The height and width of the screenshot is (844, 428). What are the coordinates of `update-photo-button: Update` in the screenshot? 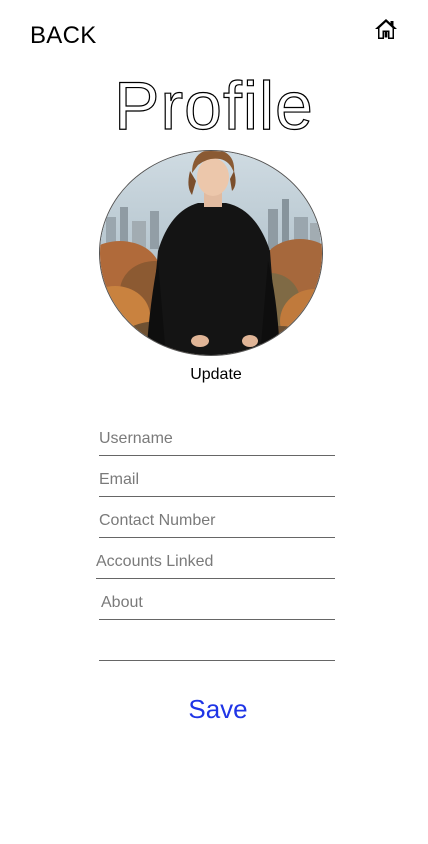 It's located at (214, 375).